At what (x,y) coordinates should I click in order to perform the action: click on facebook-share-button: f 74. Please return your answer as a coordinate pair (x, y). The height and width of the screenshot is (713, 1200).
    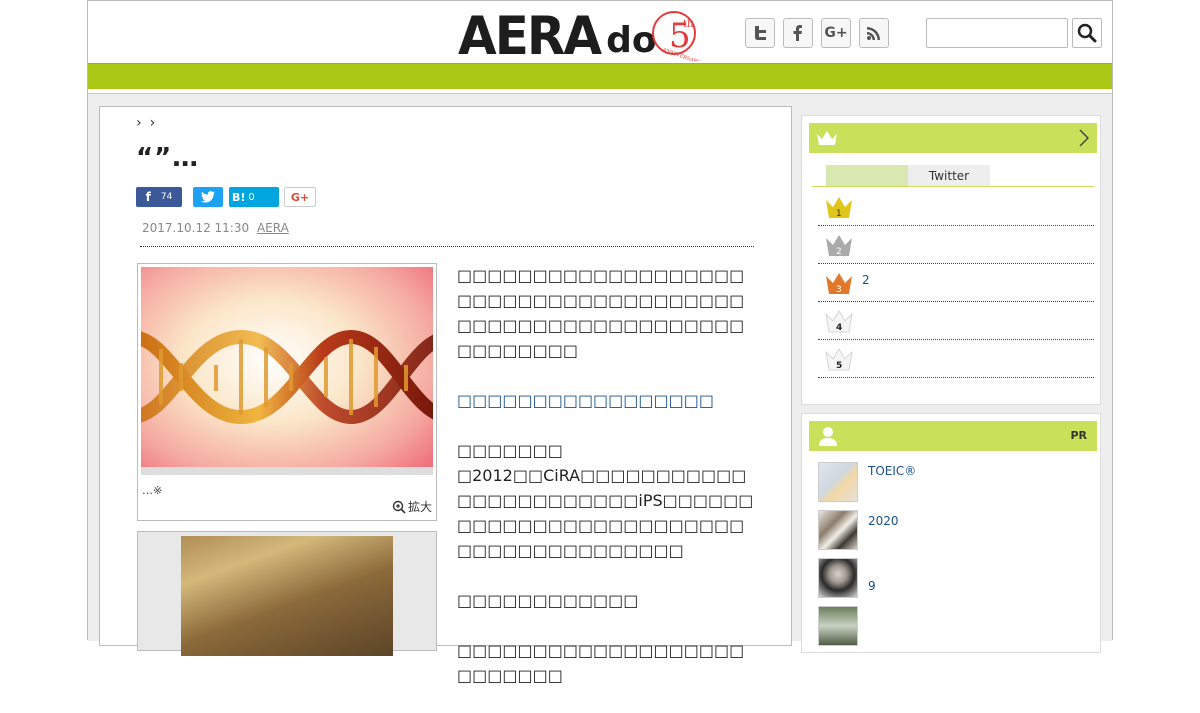
    Looking at the image, I should click on (159, 197).